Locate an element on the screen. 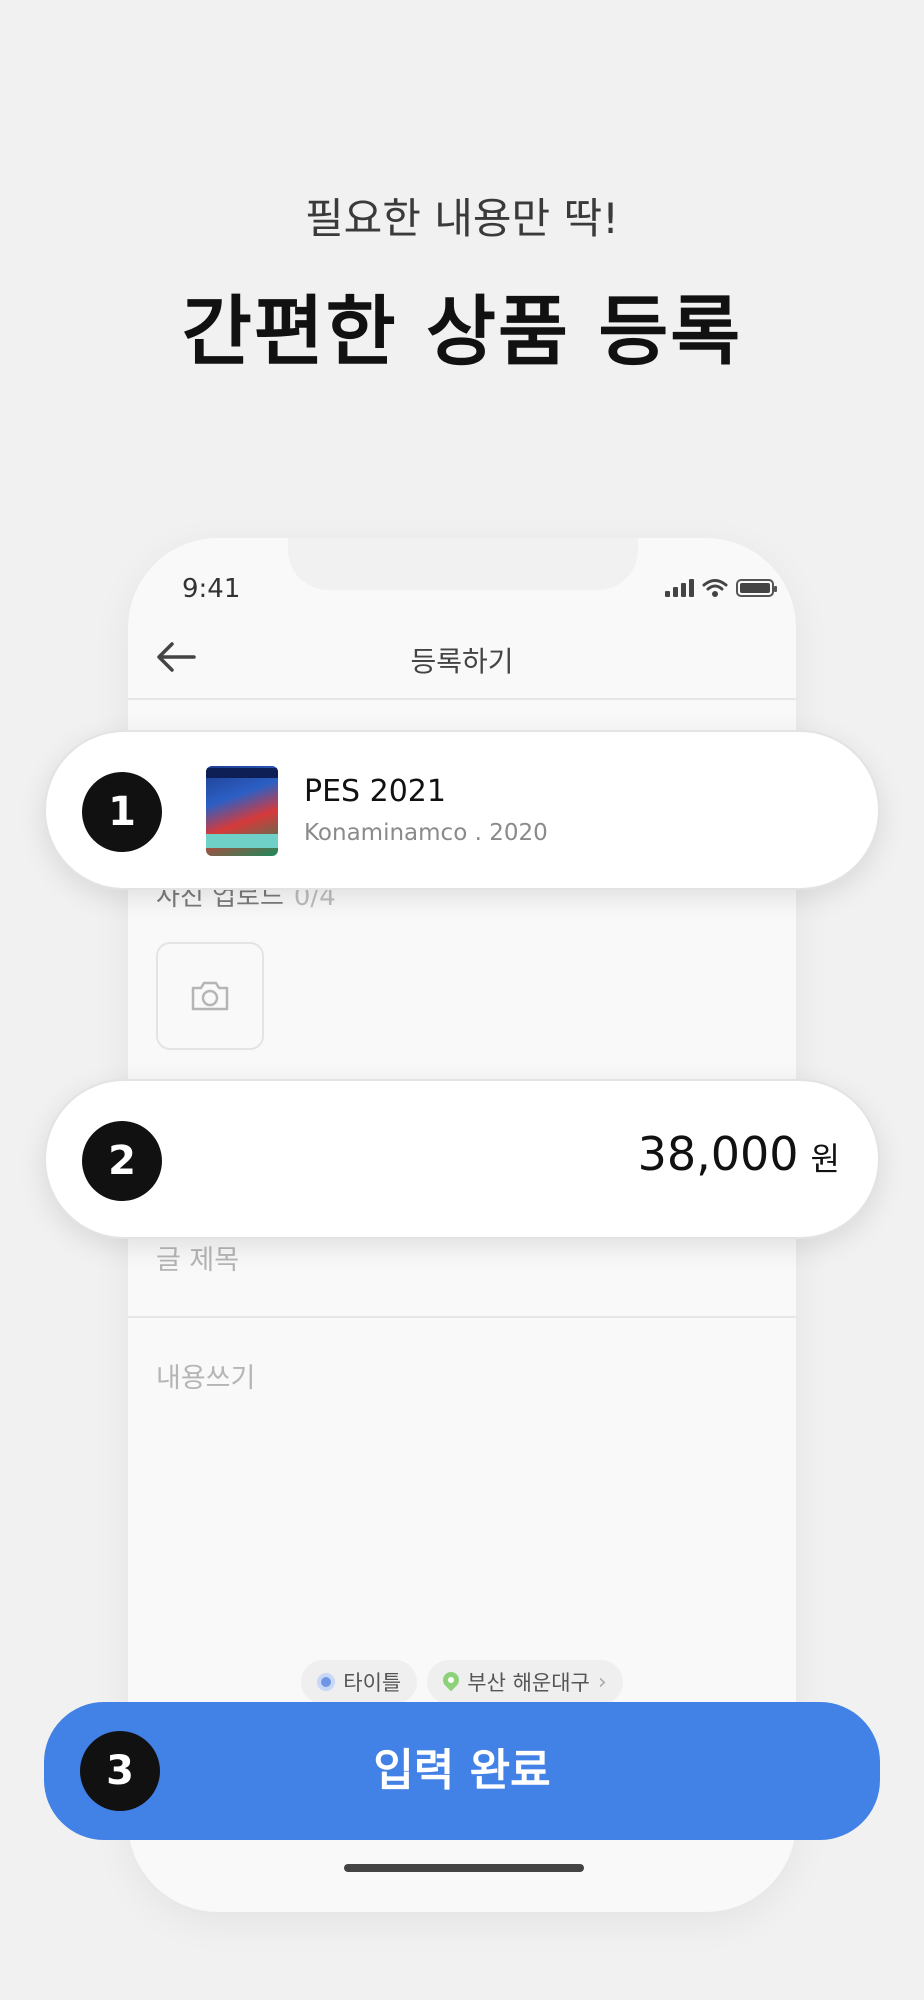  price-display: 38,000 원 is located at coordinates (739, 1154).